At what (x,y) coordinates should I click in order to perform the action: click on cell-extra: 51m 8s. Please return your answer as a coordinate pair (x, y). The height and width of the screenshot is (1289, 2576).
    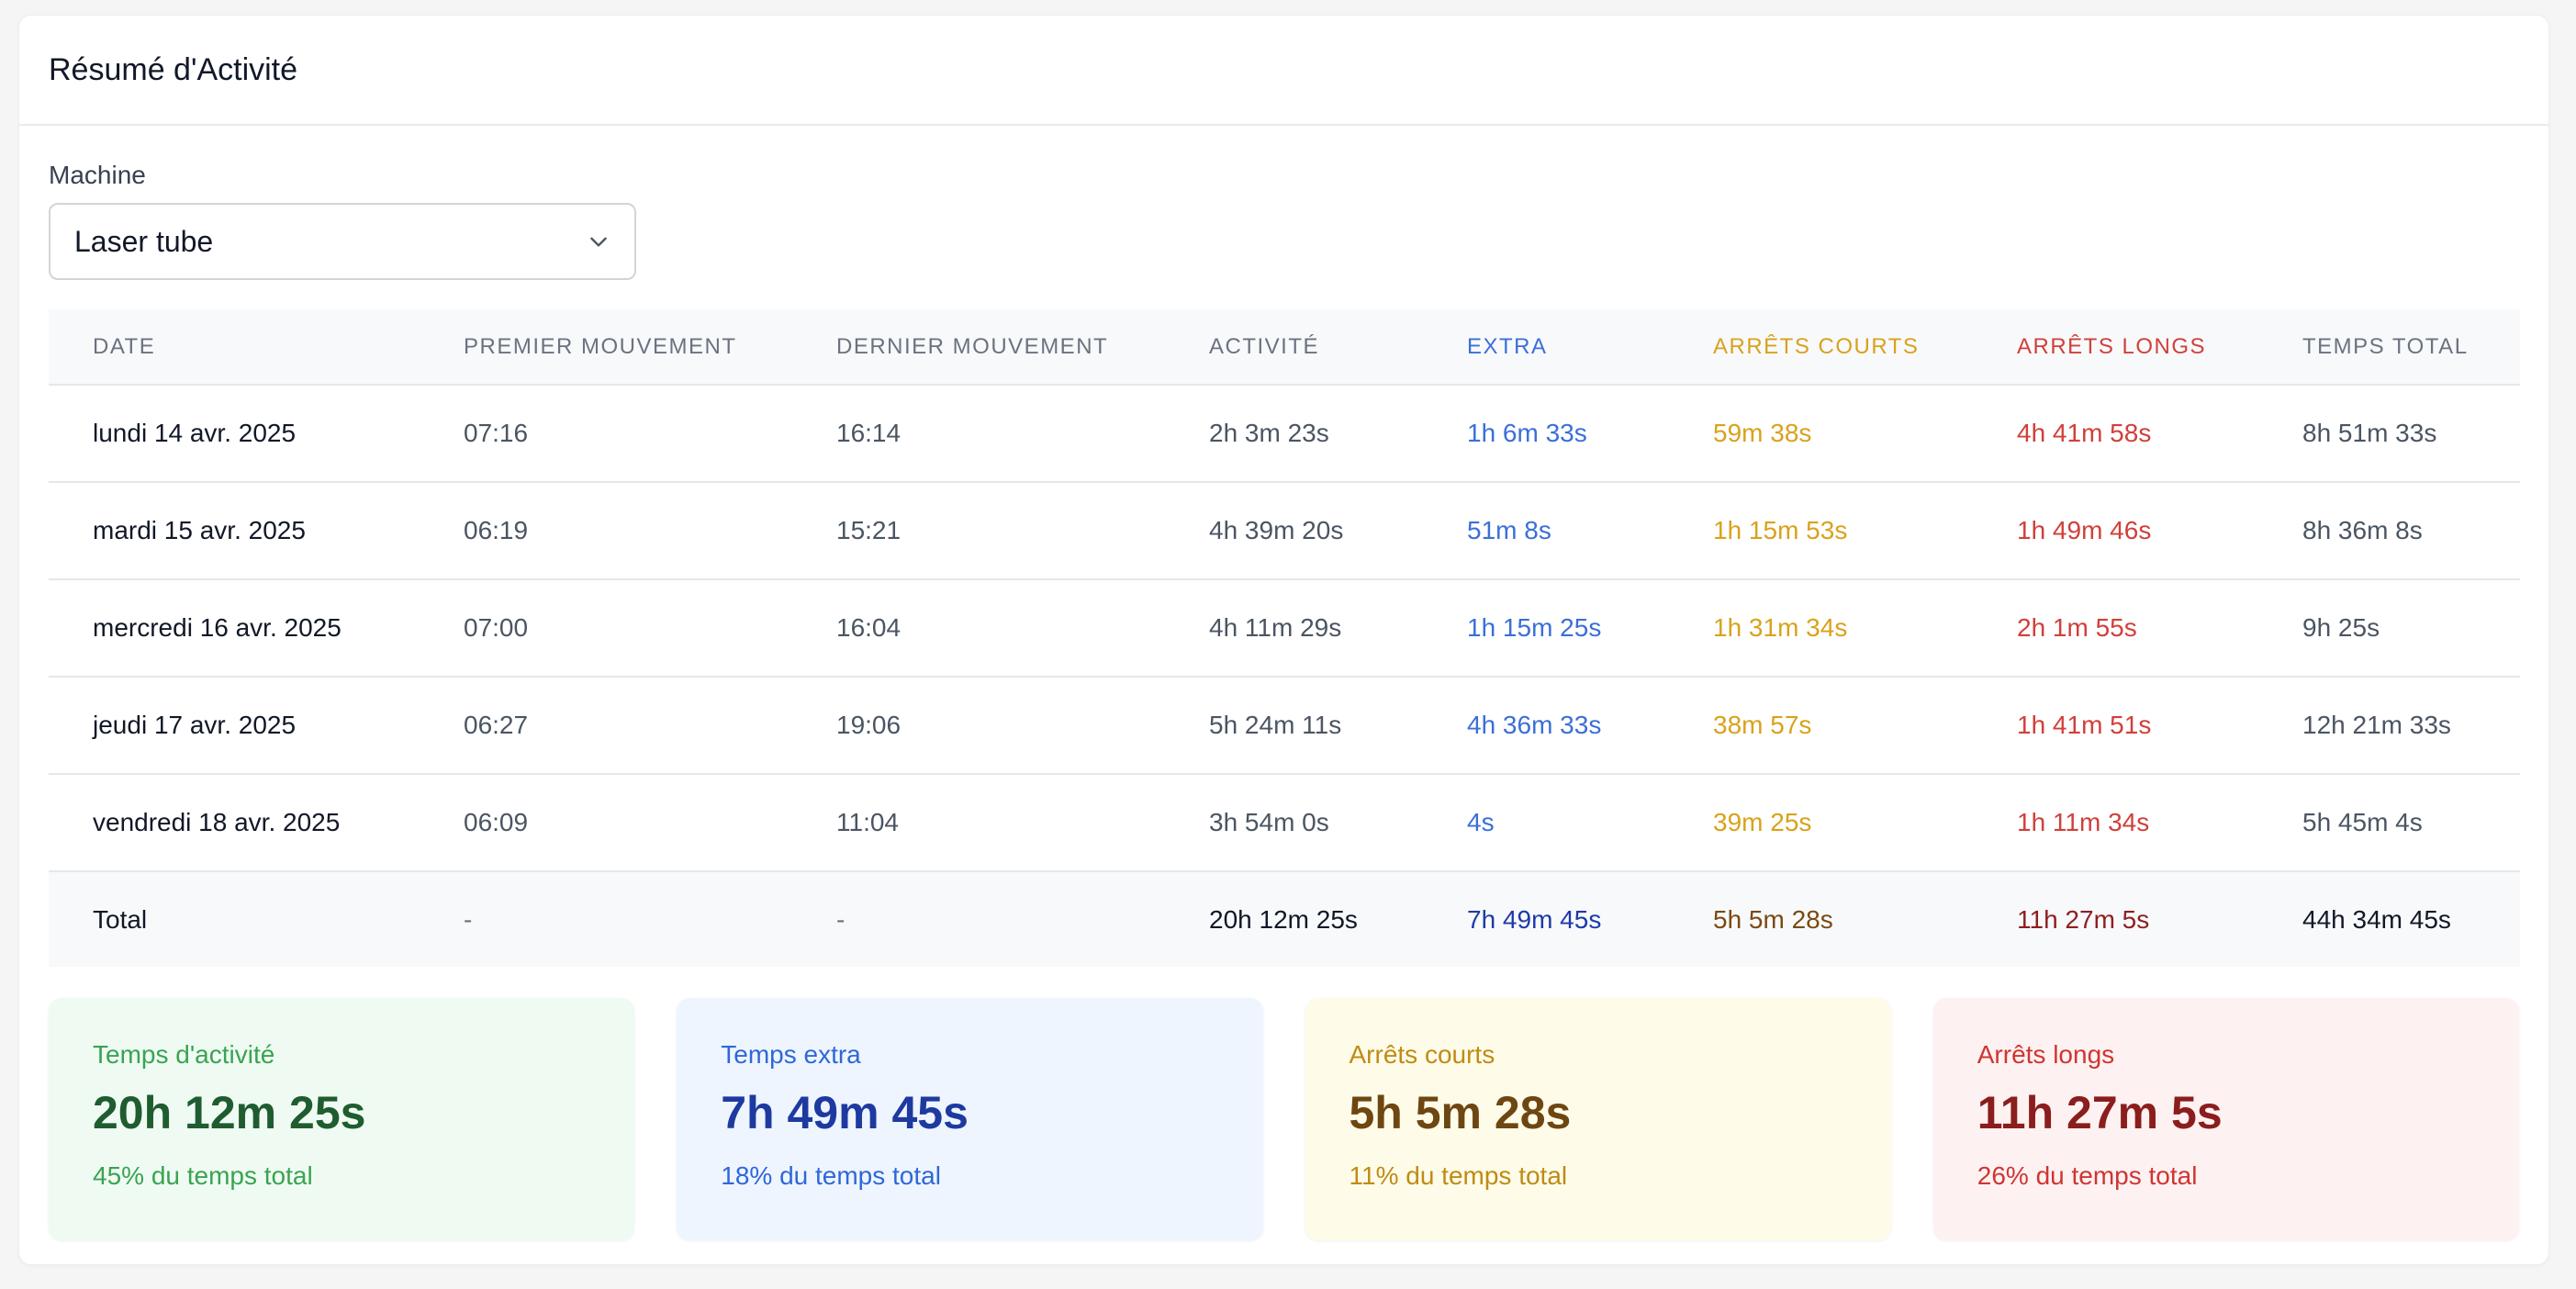
    Looking at the image, I should click on (1509, 530).